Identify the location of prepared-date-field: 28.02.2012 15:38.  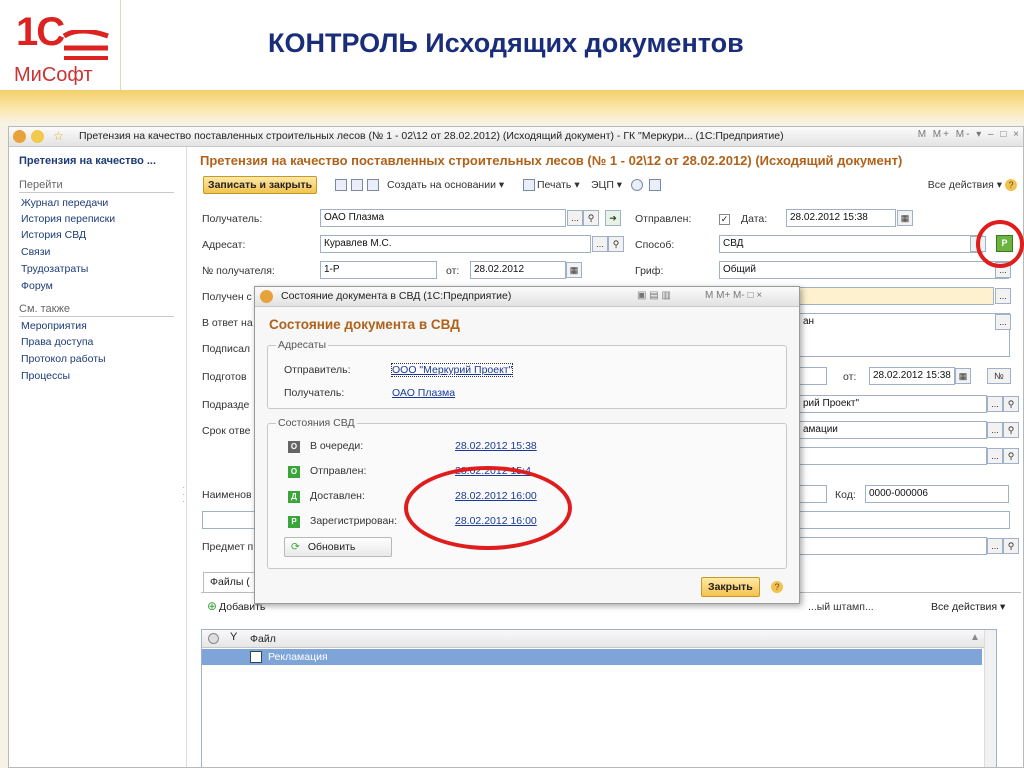
(912, 376).